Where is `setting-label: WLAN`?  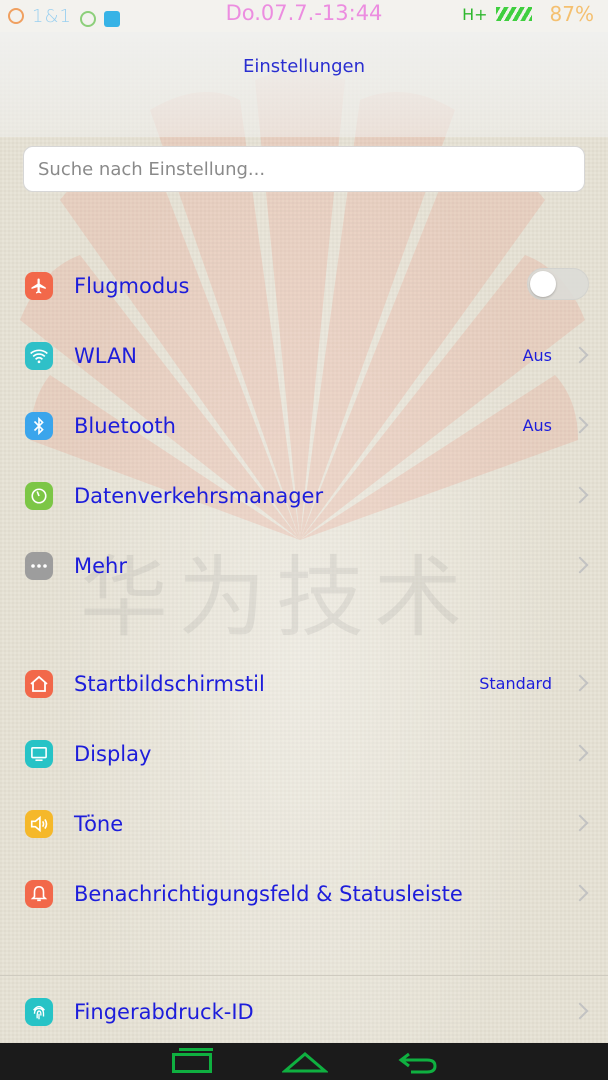
setting-label: WLAN is located at coordinates (106, 356).